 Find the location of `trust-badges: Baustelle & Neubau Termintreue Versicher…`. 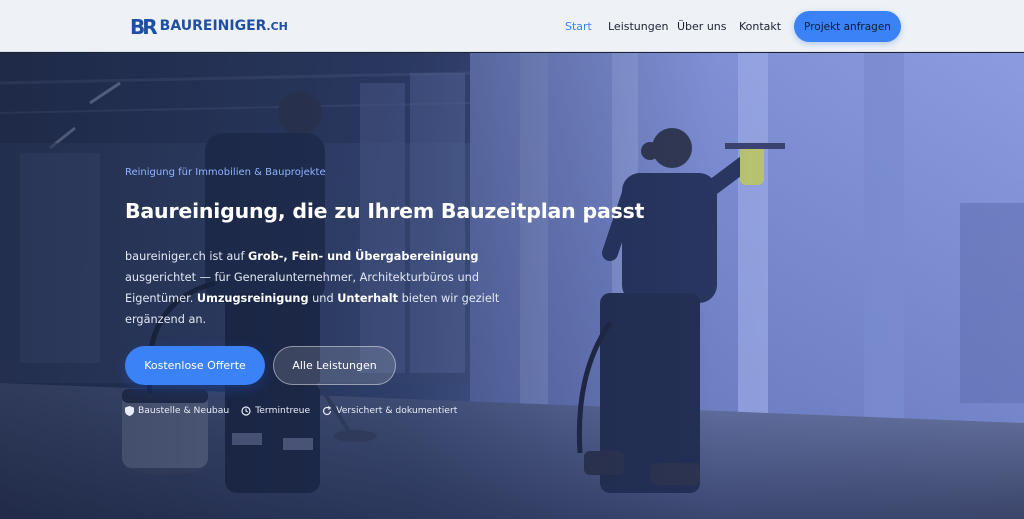

trust-badges: Baustelle & Neubau Termintreue Versicher… is located at coordinates (297, 410).